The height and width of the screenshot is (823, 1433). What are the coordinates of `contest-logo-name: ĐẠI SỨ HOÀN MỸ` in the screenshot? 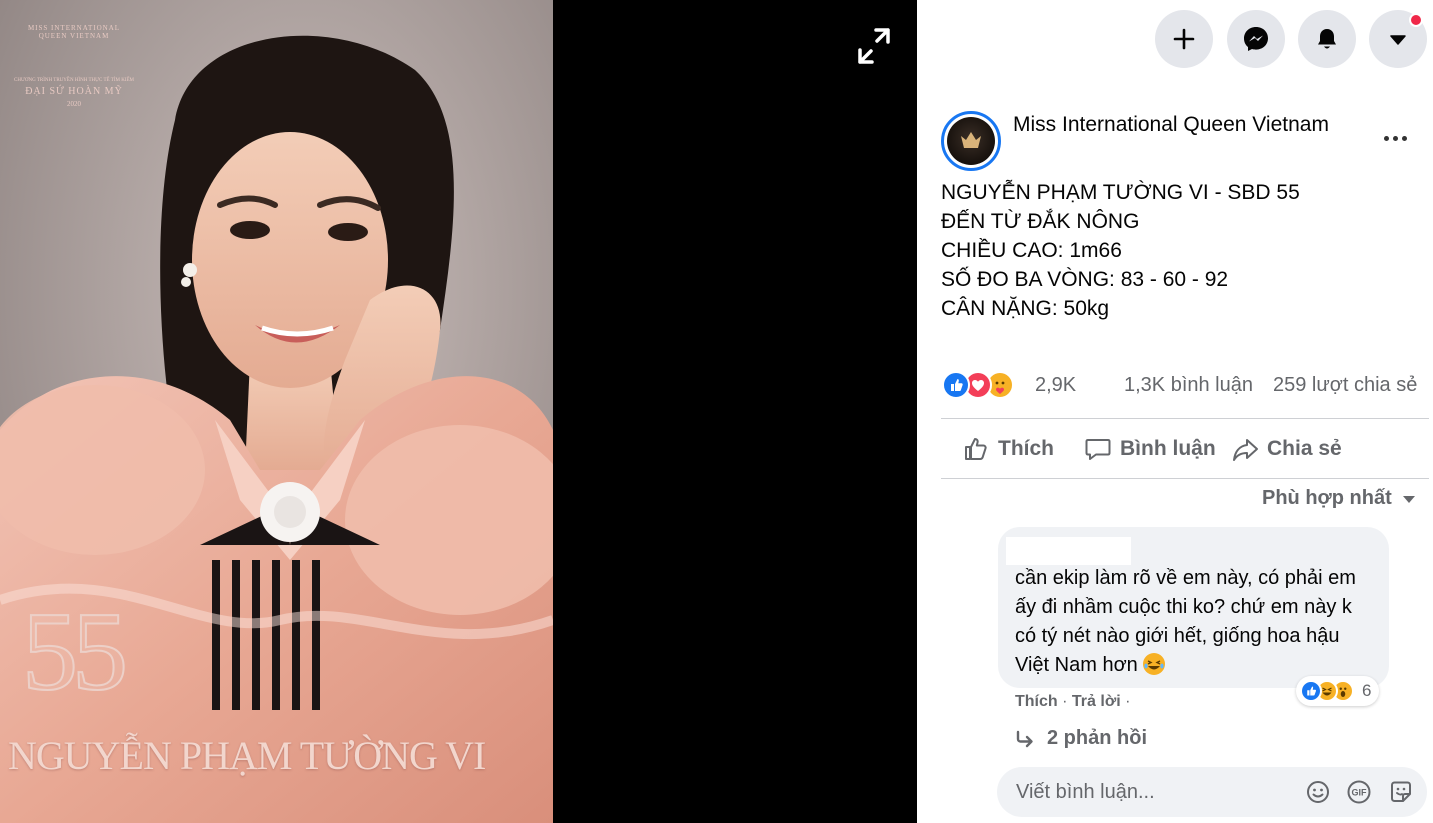 It's located at (74, 91).